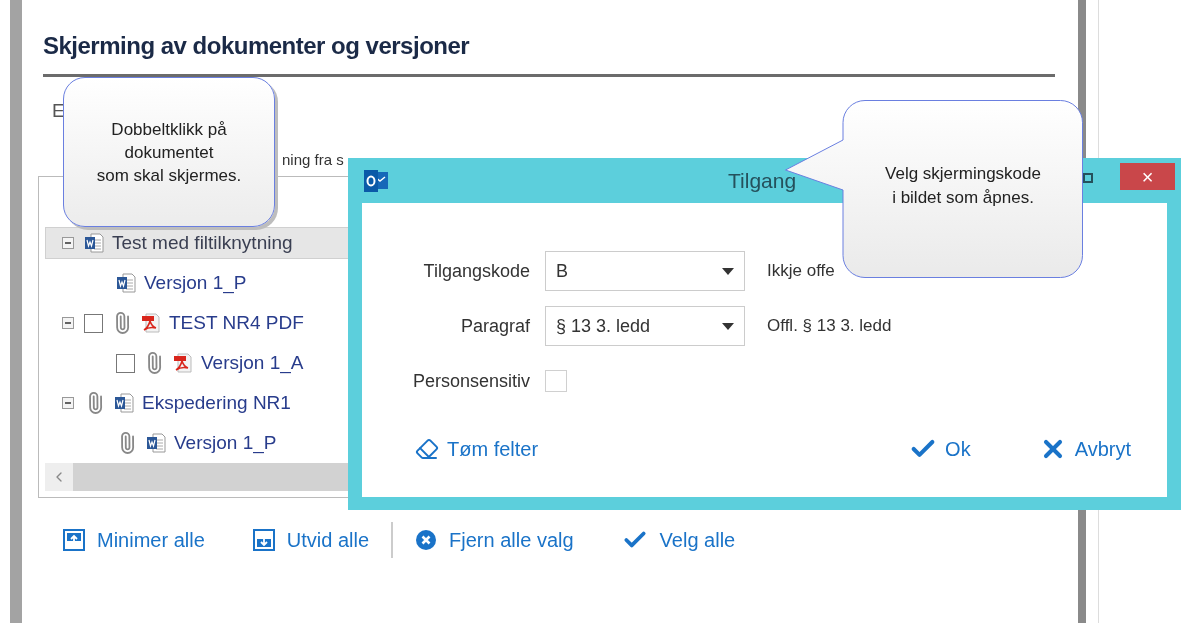 This screenshot has height=623, width=1181. I want to click on partial-text: E, so click(59, 110).